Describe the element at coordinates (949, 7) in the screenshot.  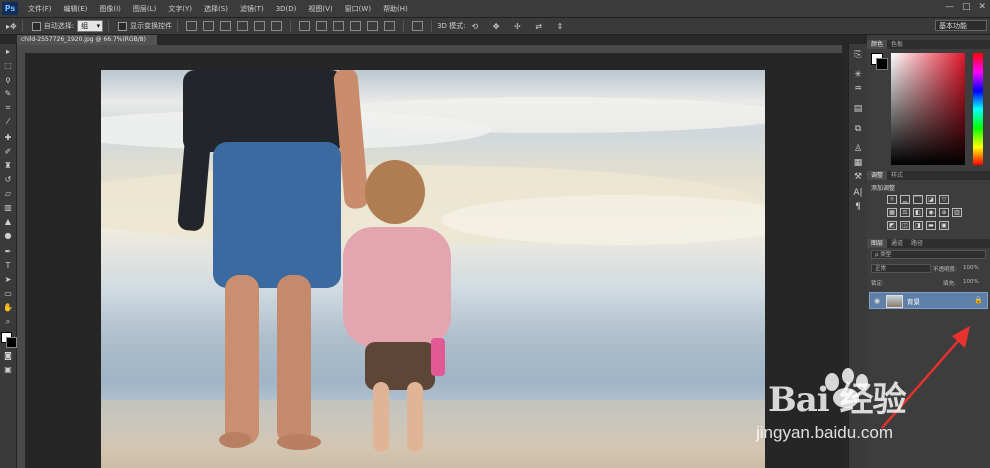
I see `minimize-button: —` at that location.